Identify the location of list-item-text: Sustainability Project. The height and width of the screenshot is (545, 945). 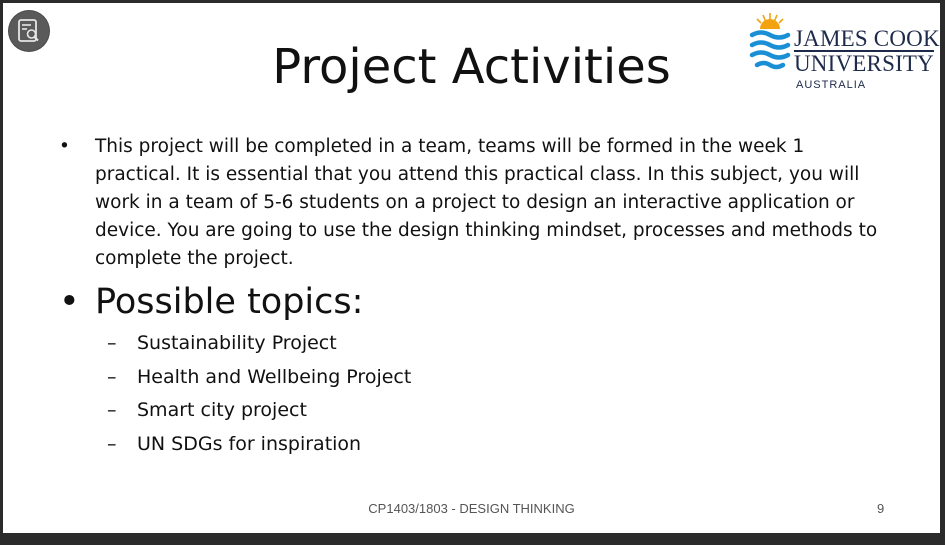
(237, 343).